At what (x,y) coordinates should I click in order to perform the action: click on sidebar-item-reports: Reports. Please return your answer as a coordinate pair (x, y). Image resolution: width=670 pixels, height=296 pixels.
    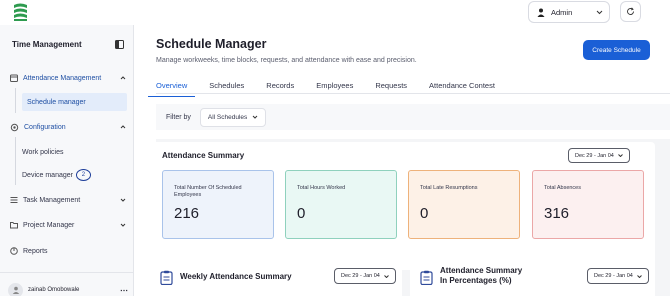
    Looking at the image, I should click on (68, 251).